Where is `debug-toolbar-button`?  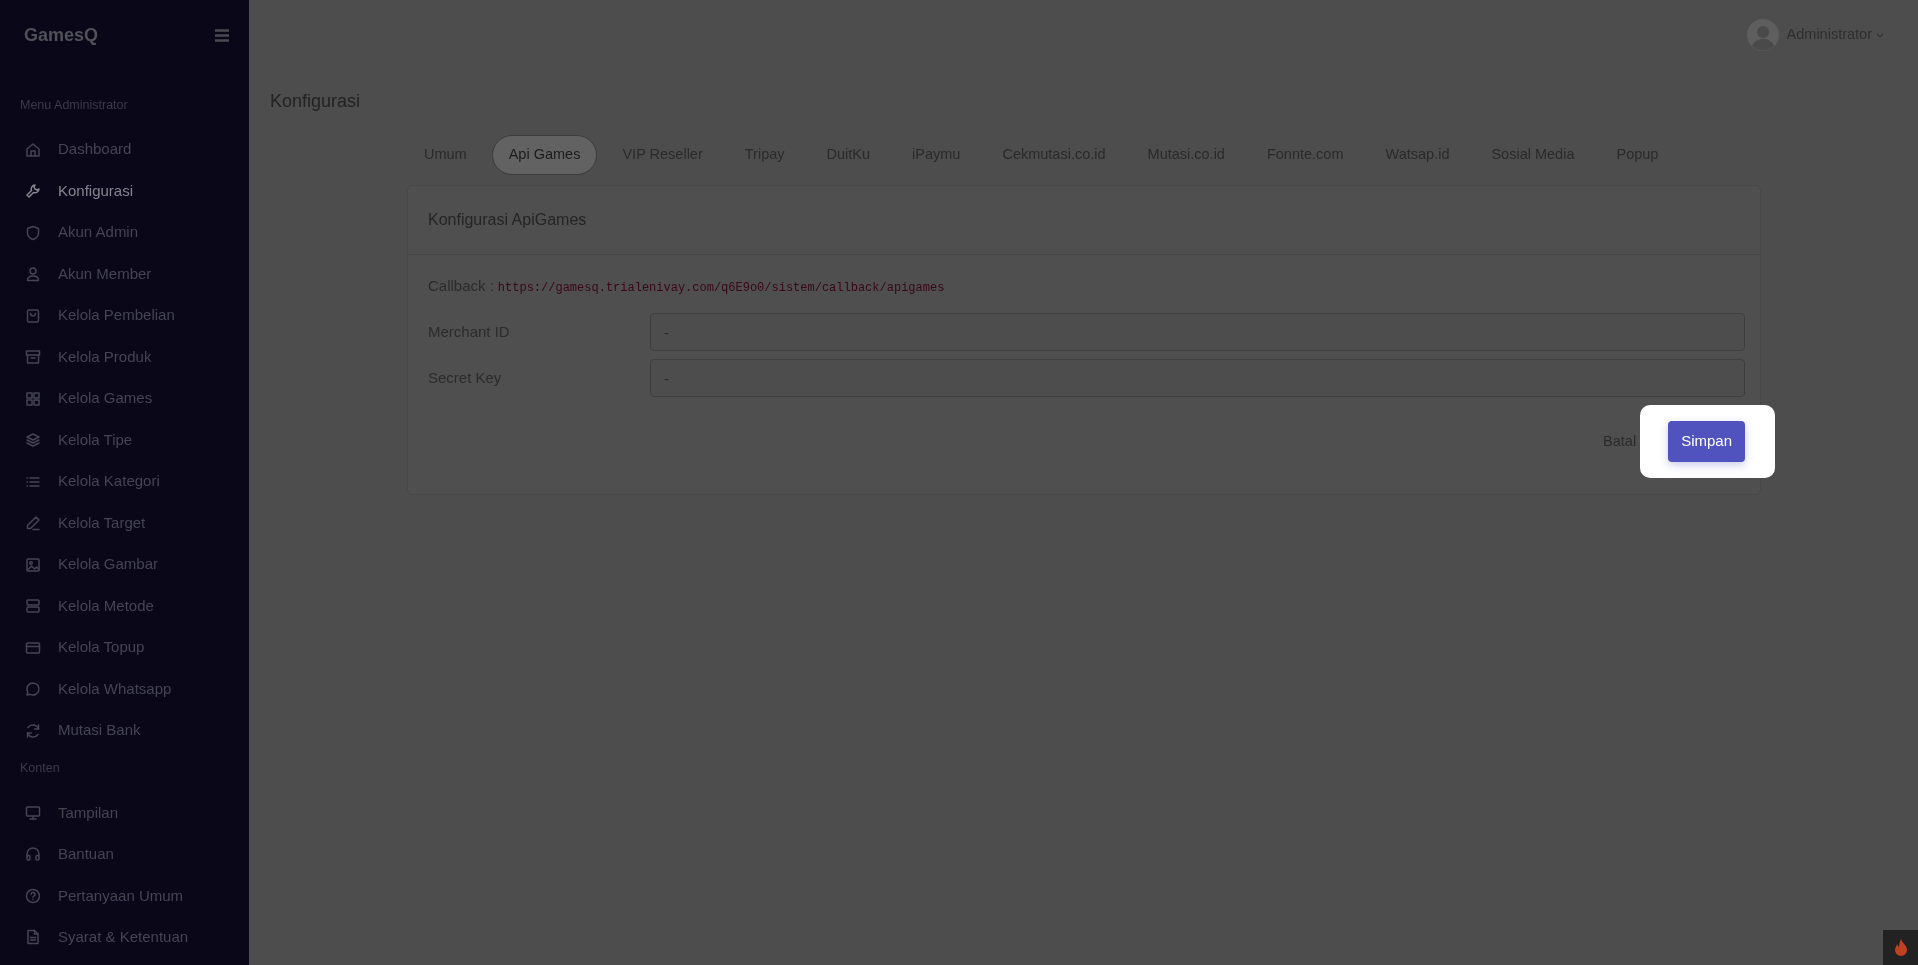
debug-toolbar-button is located at coordinates (1900, 947).